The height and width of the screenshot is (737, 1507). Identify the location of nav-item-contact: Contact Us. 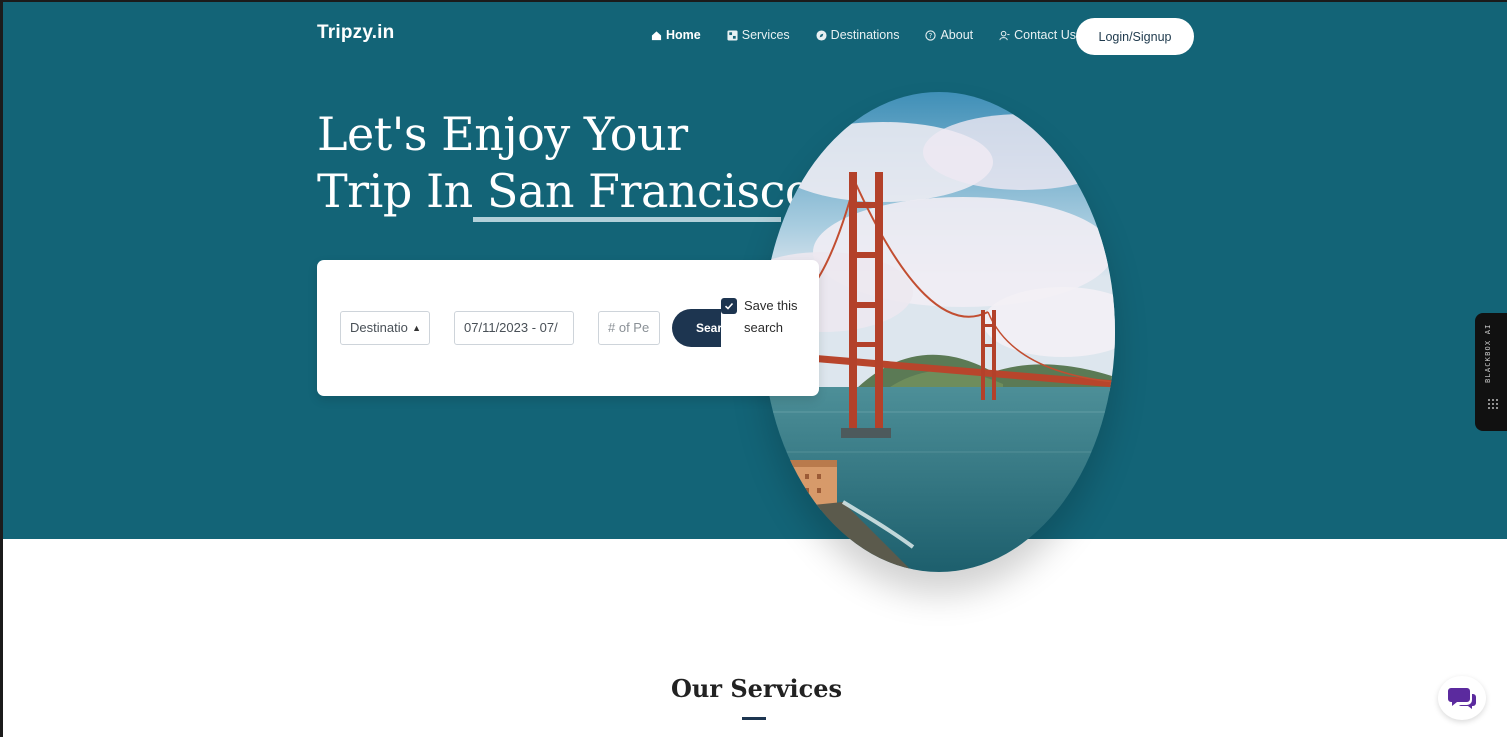
(1037, 35).